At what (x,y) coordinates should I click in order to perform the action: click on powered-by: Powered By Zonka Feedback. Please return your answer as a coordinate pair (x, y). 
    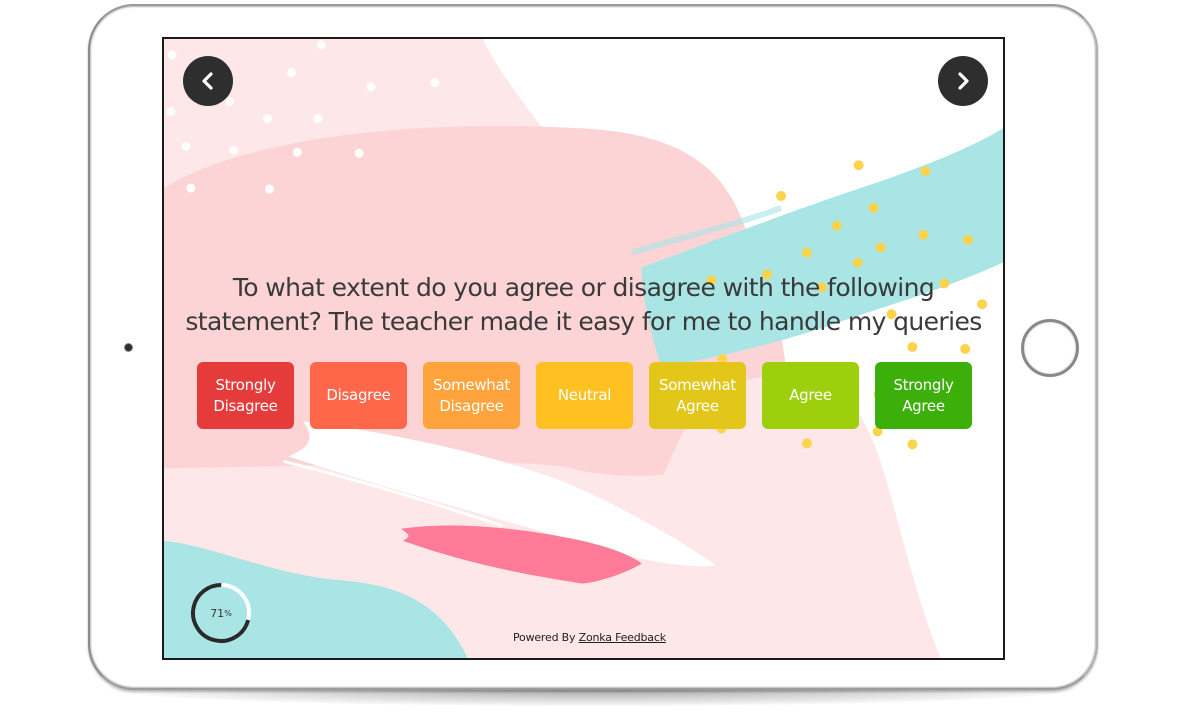
    Looking at the image, I should click on (589, 637).